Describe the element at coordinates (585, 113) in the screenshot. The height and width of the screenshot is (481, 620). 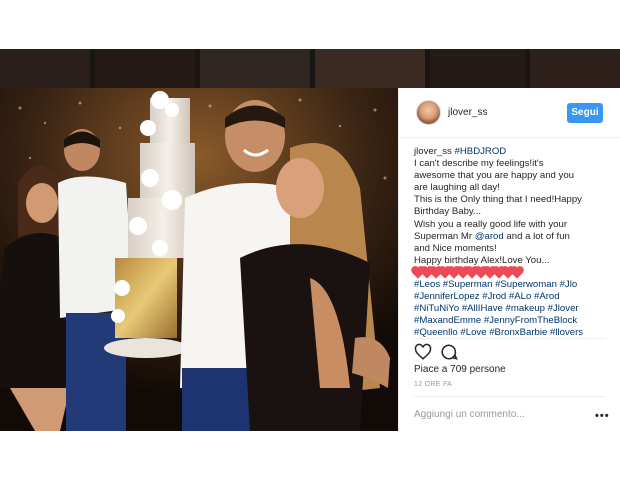
I see `follow-button: Segui` at that location.